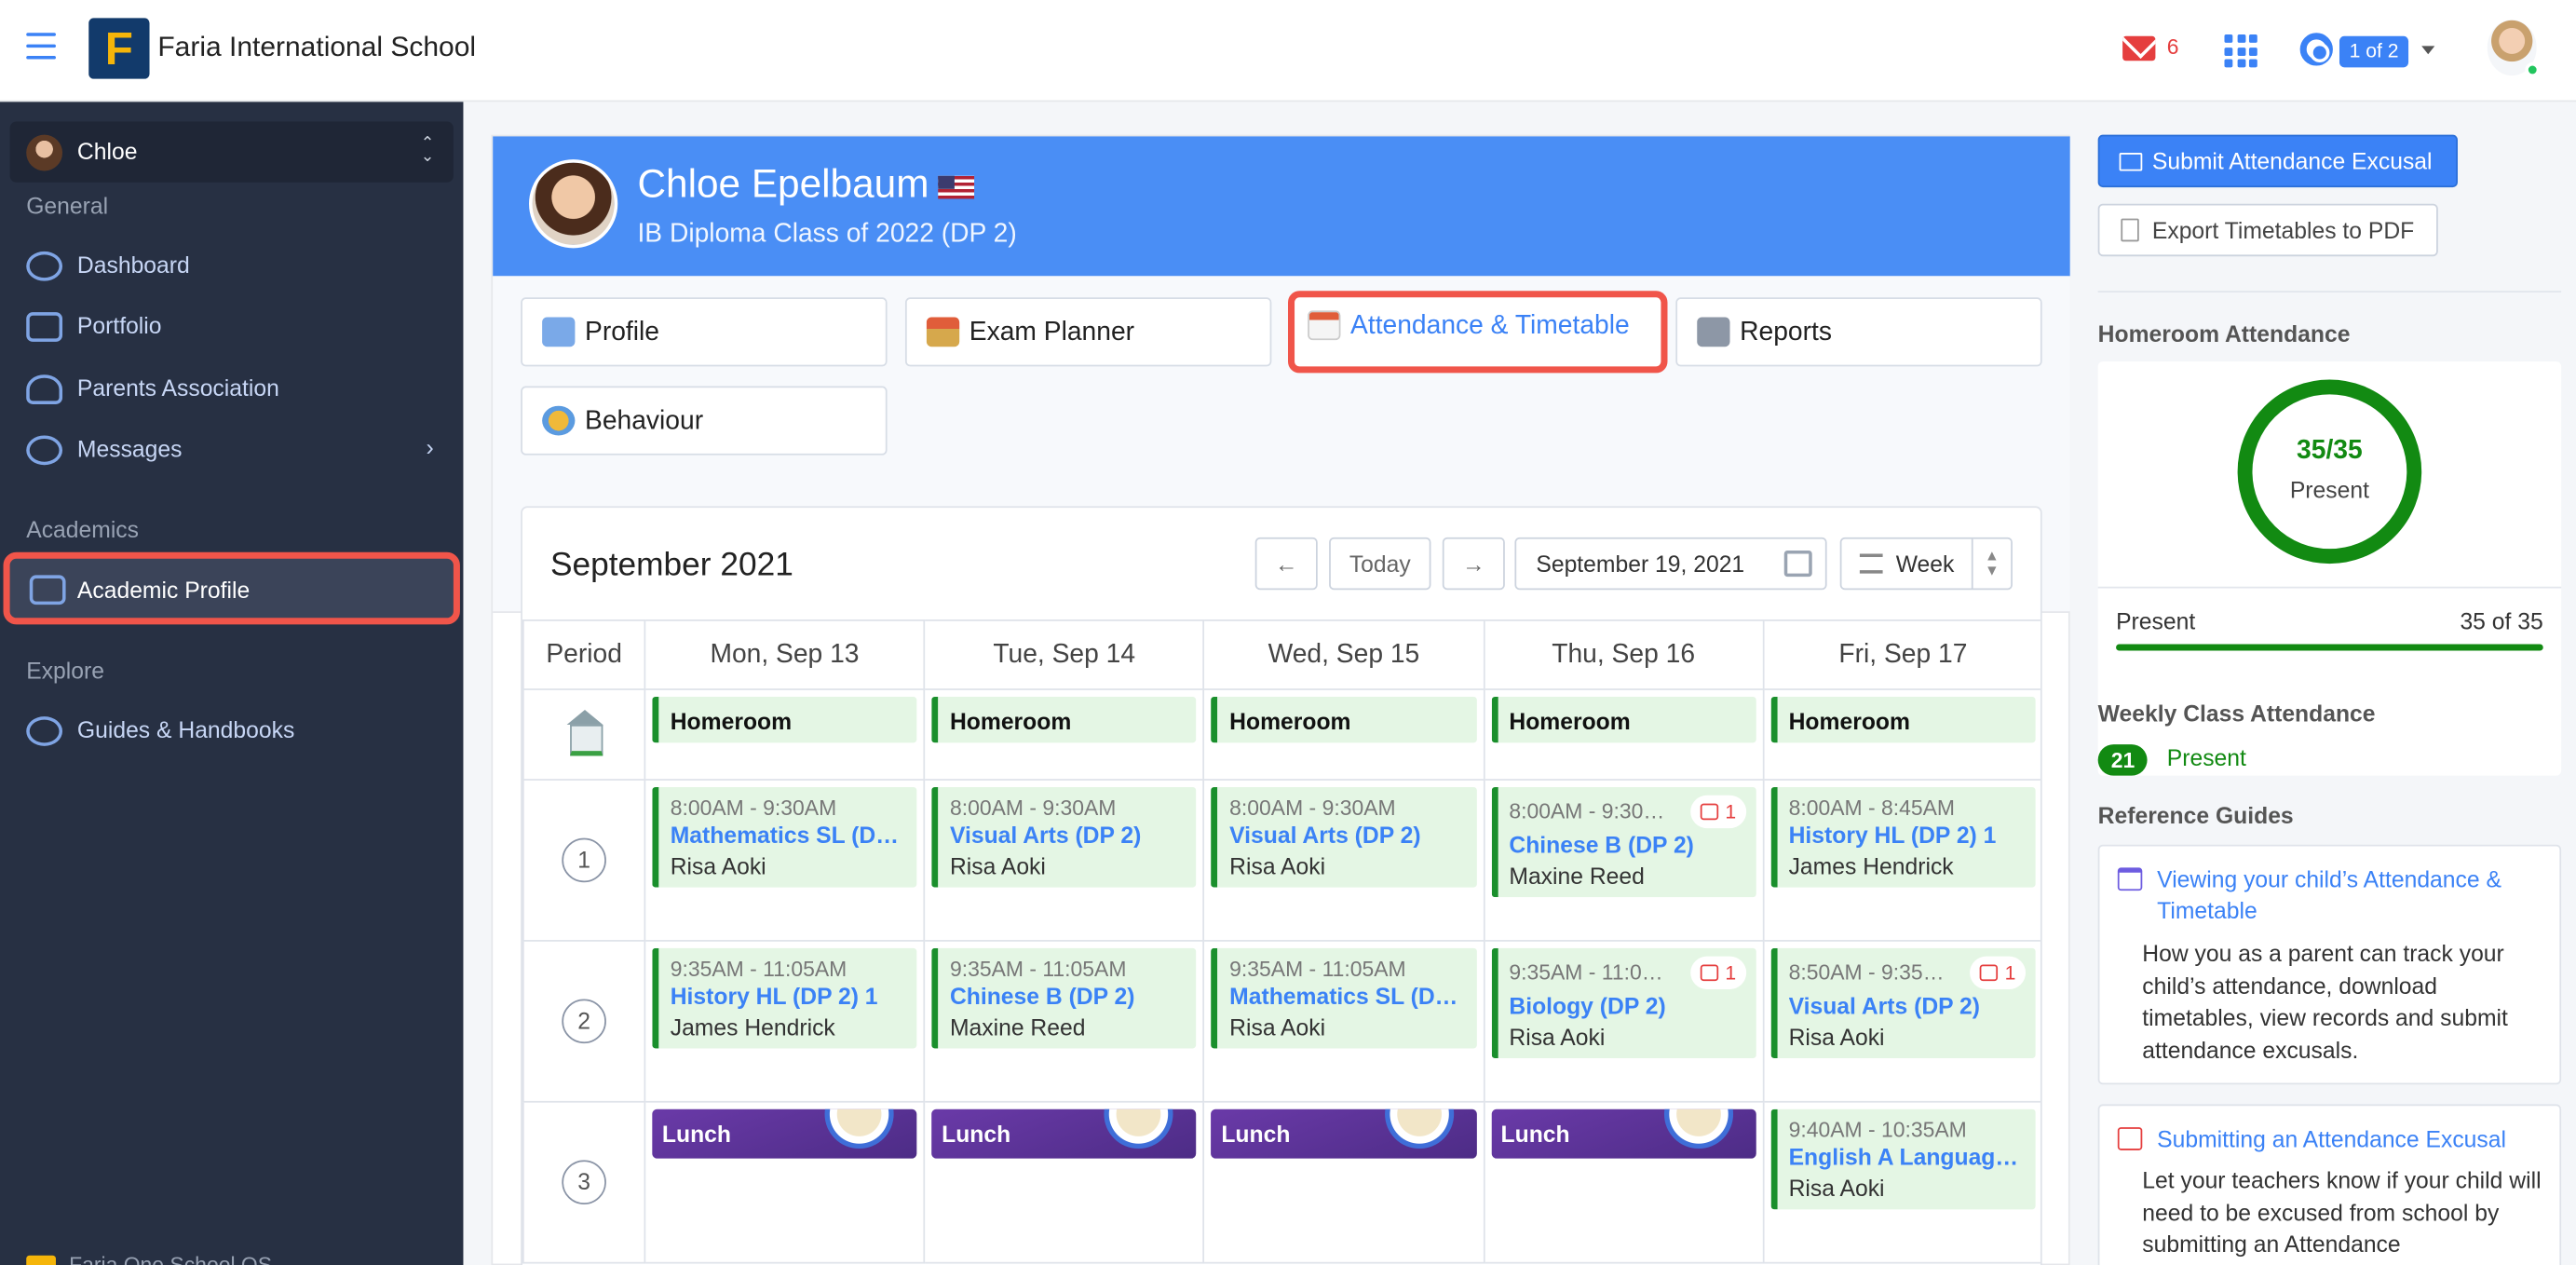  Describe the element at coordinates (2374, 51) in the screenshot. I see `account-switch-badge: 1 of 2` at that location.